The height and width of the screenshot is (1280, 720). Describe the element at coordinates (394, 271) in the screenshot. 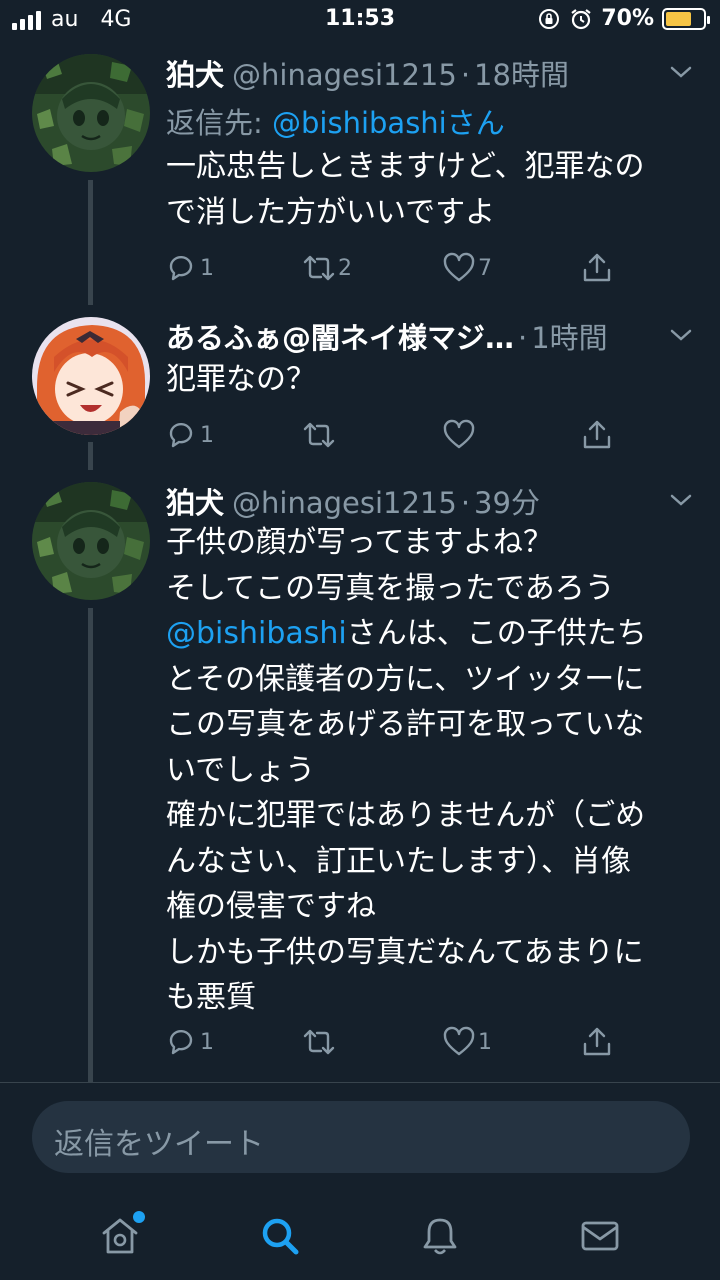

I see `tweet-actions: 1 2 7` at that location.